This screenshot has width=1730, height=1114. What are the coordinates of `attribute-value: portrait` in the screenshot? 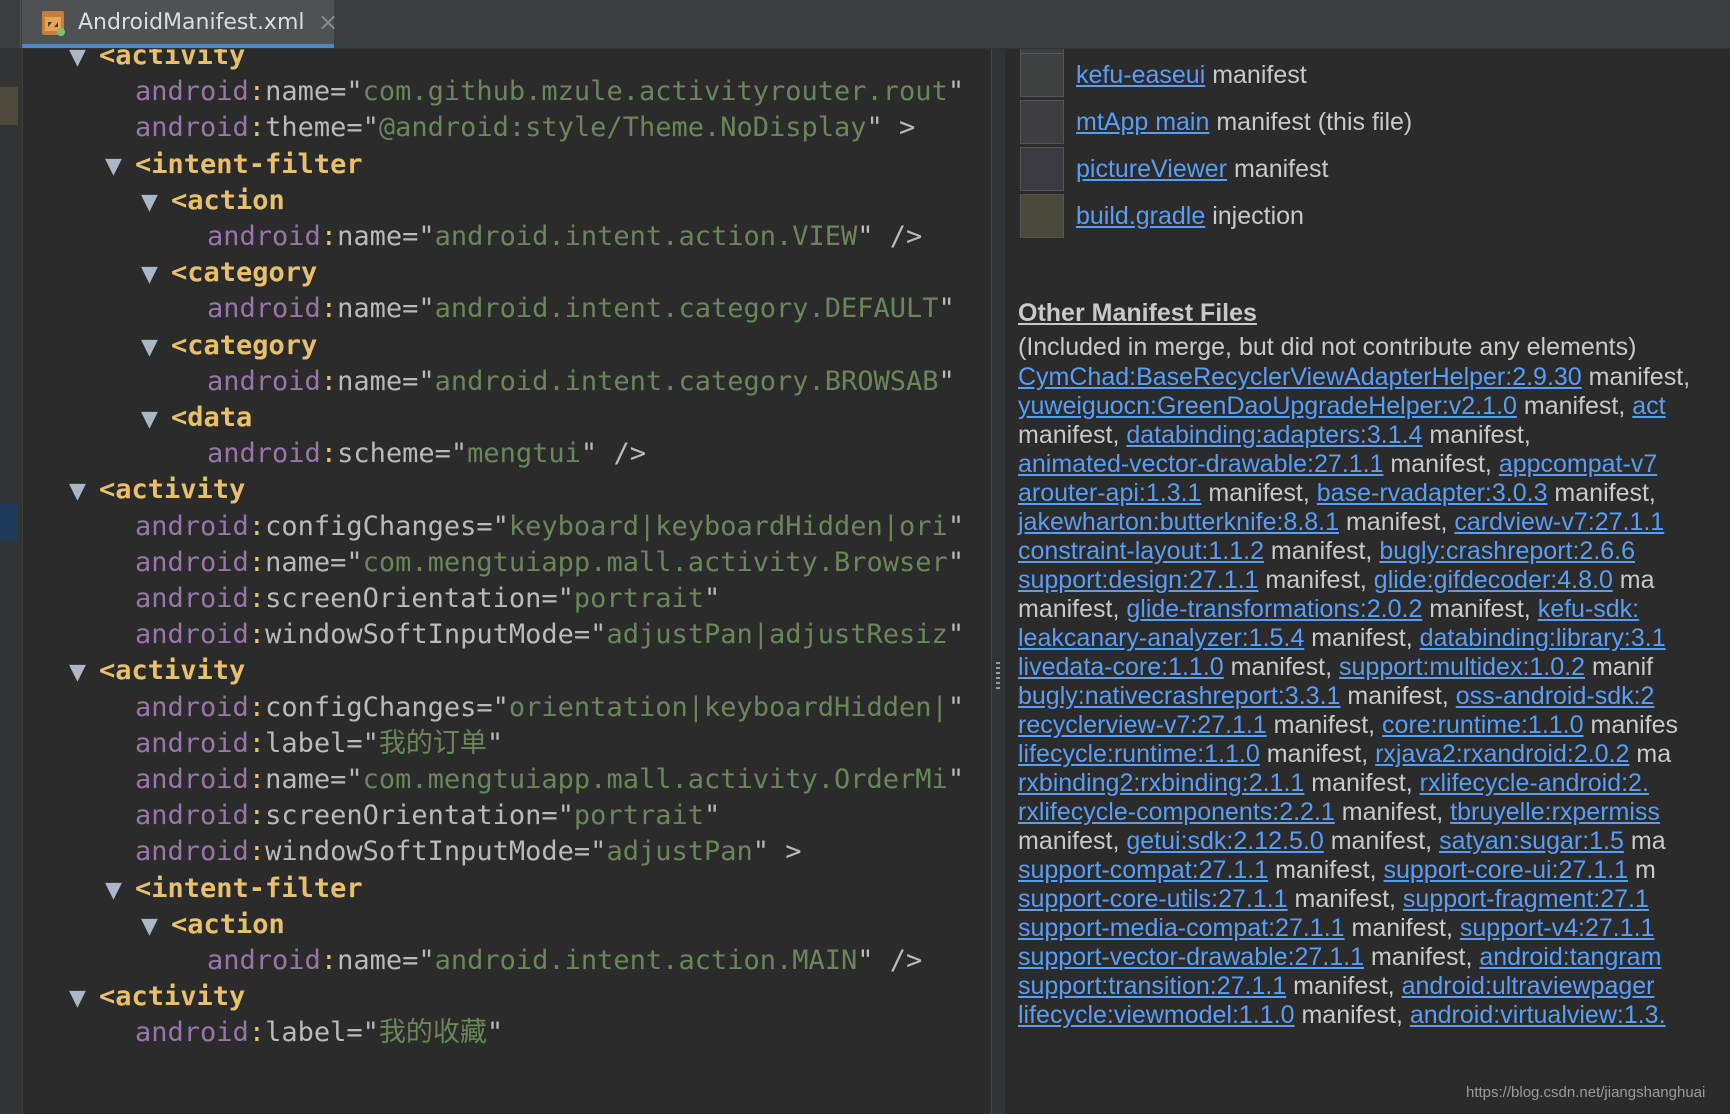 It's located at (638, 598).